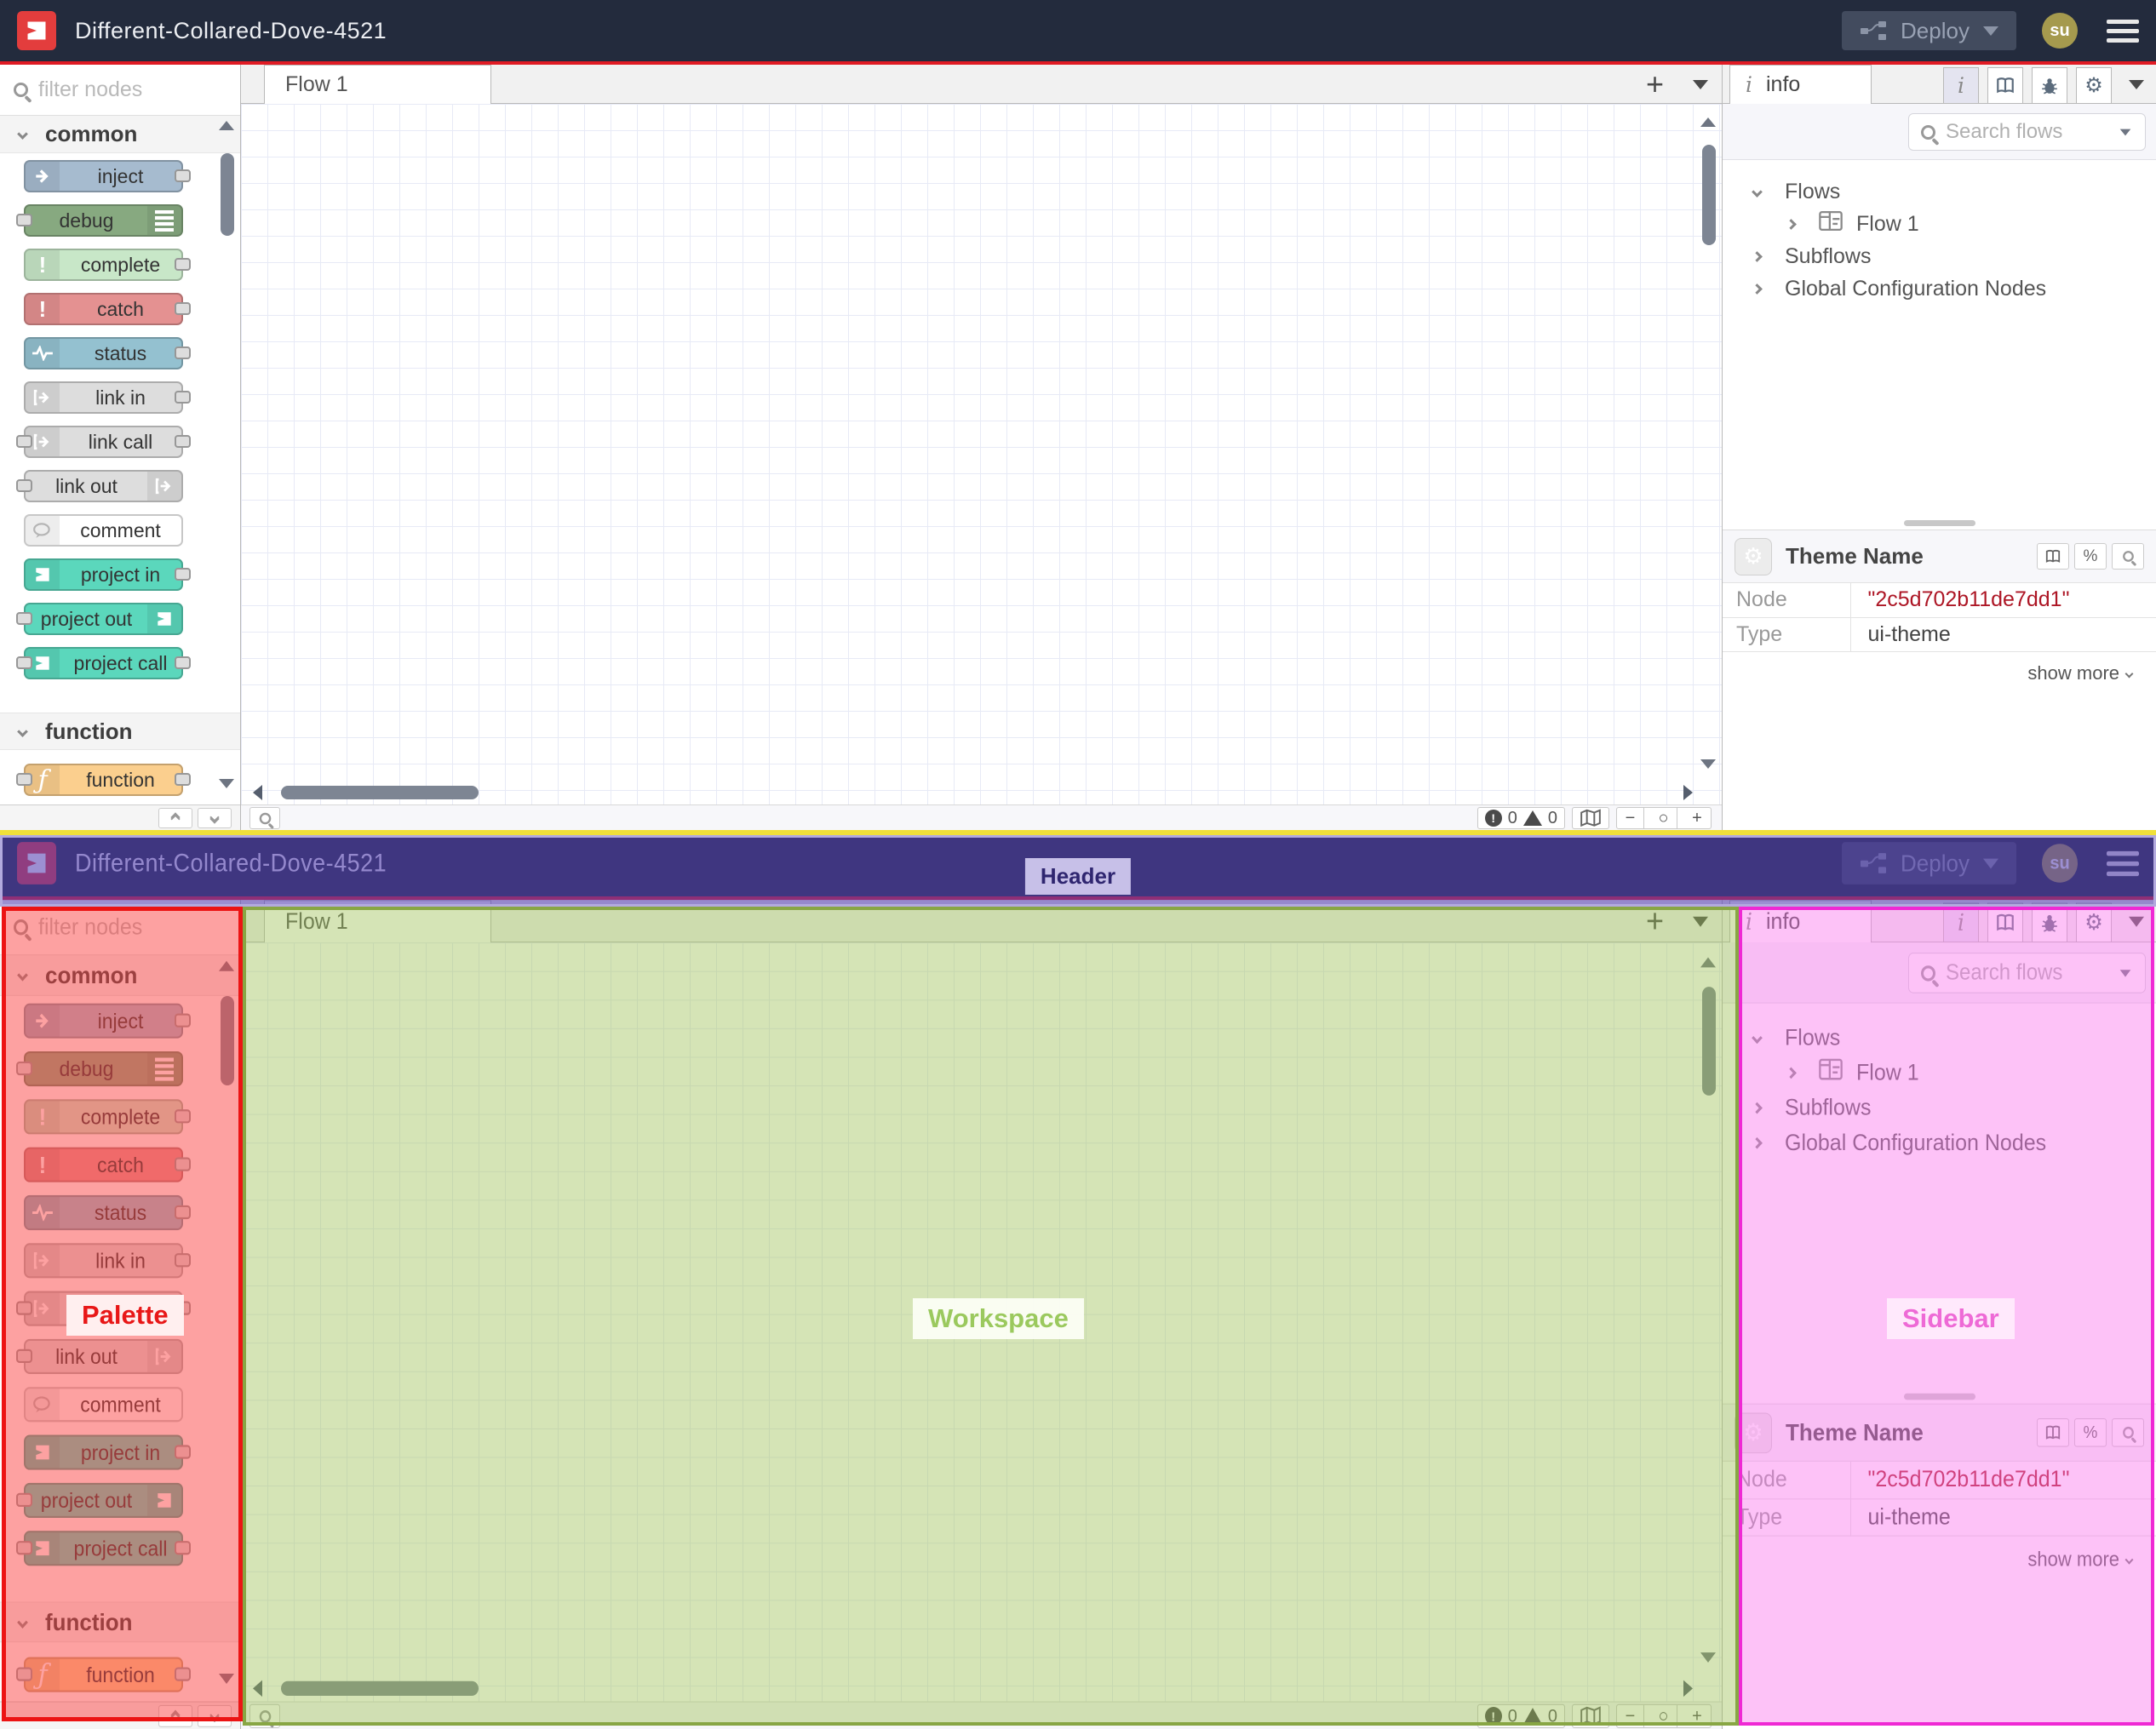  I want to click on zoom-out-button: −, so click(1630, 818).